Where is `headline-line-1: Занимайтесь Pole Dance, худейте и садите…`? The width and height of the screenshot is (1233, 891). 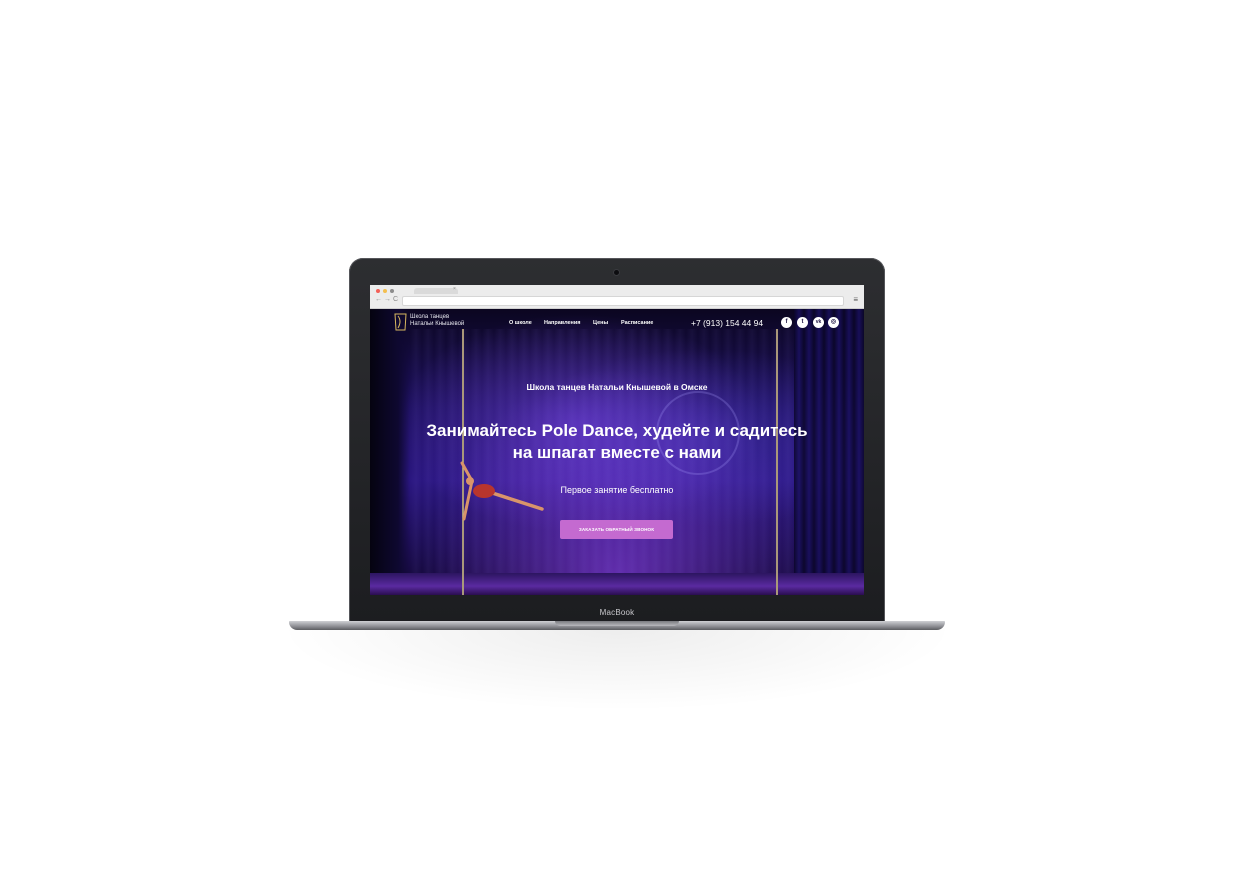
headline-line-1: Занимайтесь Pole Dance, худейте и садите… is located at coordinates (617, 430).